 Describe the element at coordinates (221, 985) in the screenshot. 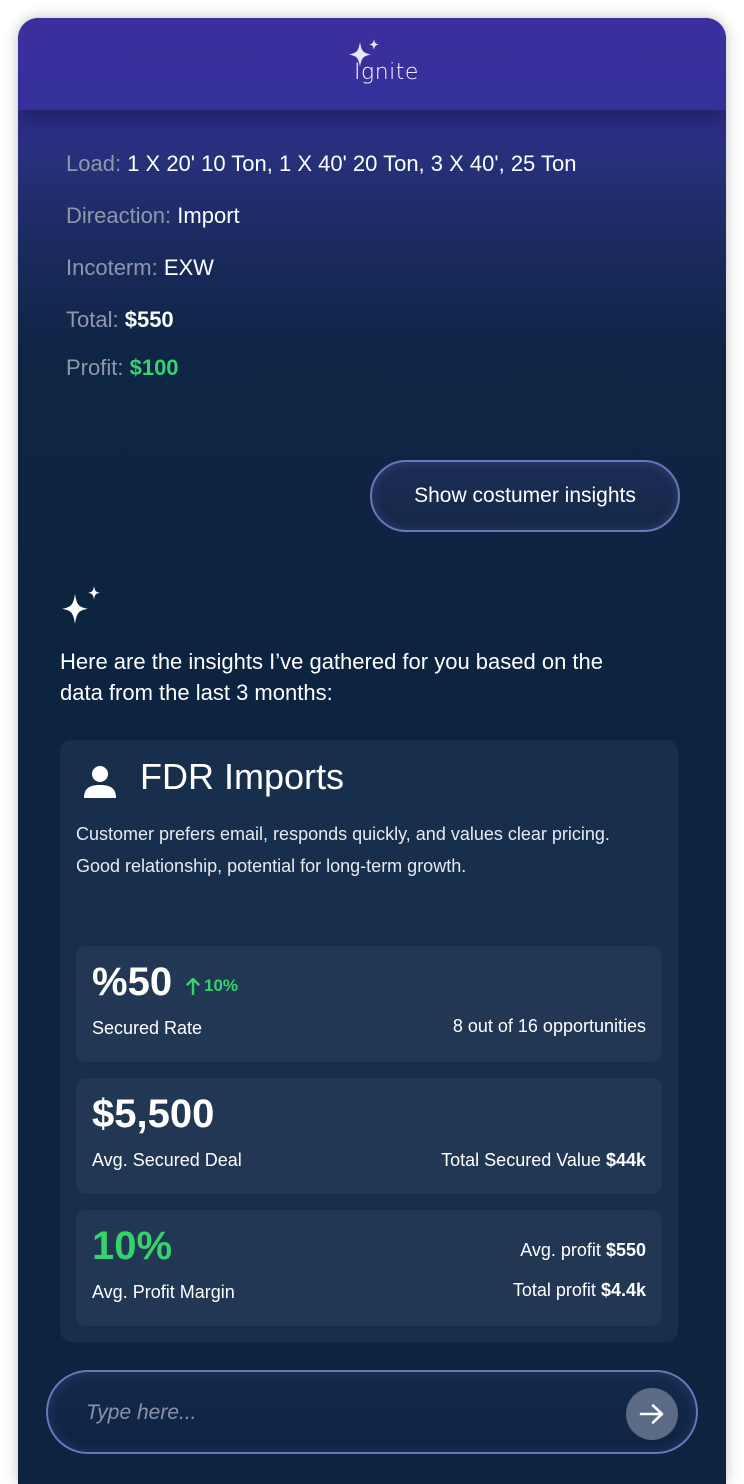

I see `trend-value: 10%` at that location.